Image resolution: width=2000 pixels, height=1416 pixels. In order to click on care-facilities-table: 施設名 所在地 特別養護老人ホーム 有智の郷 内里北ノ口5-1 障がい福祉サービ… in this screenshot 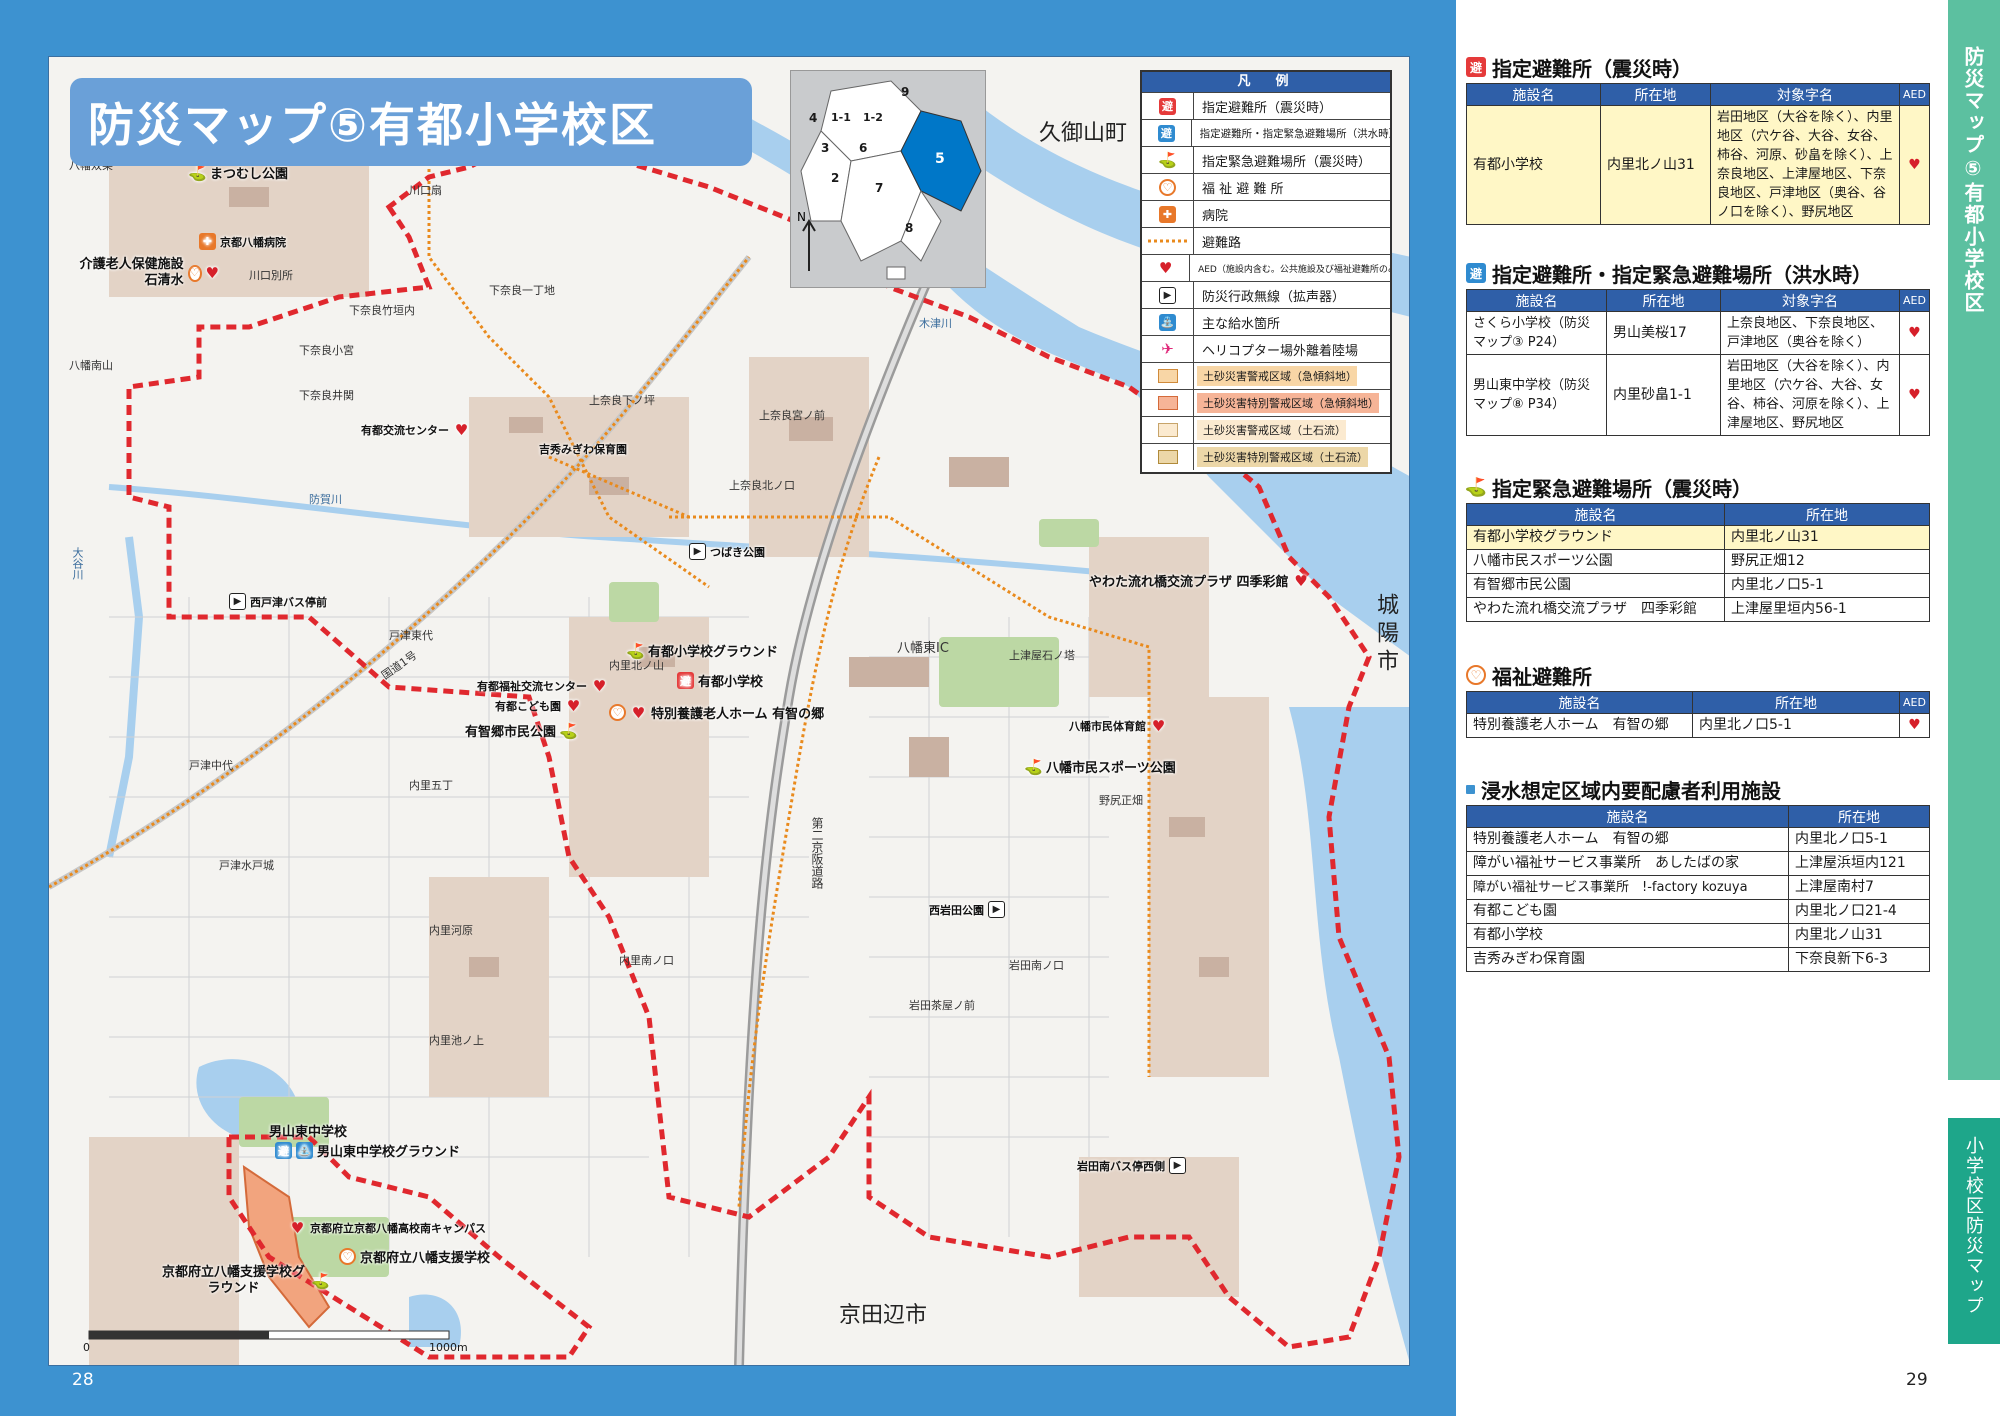, I will do `click(1698, 888)`.